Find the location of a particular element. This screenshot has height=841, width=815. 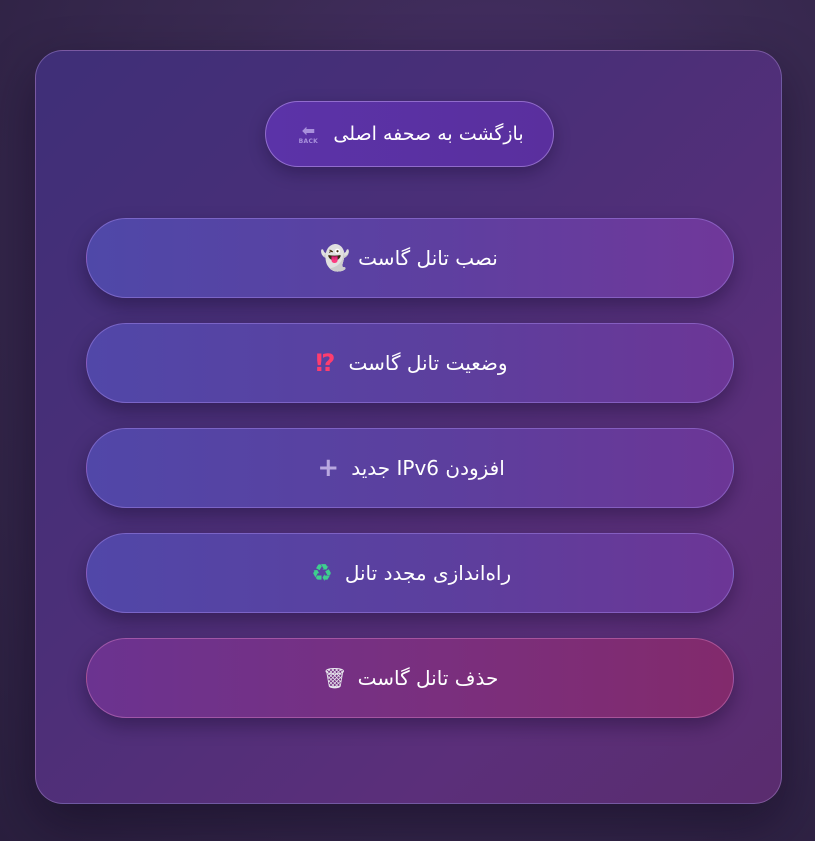

menu-item-label: نصب تانل گاست is located at coordinates (428, 258).